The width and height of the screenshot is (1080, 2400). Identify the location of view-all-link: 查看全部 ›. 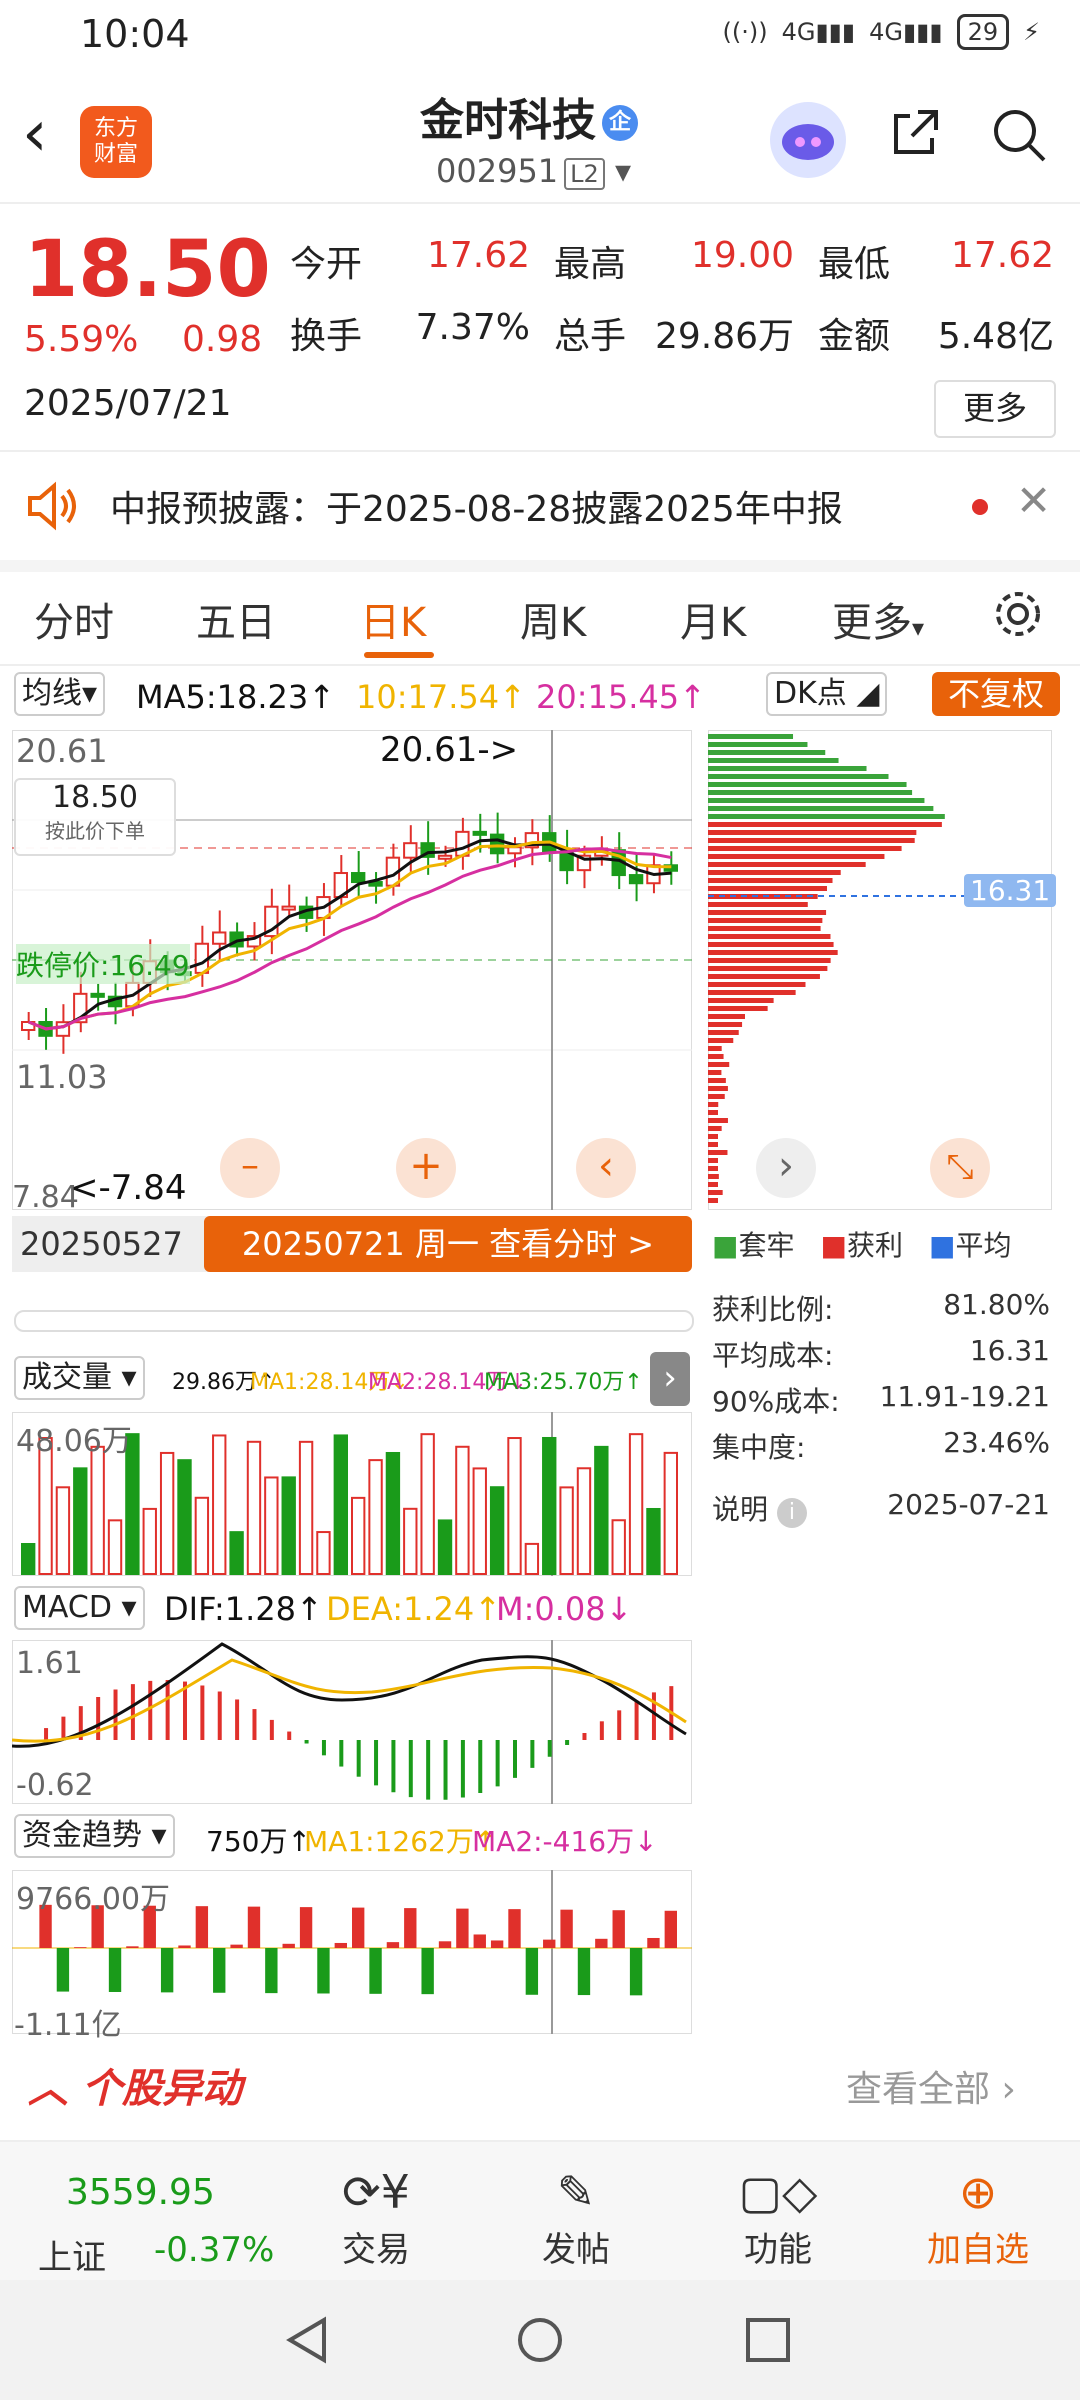
(931, 2086).